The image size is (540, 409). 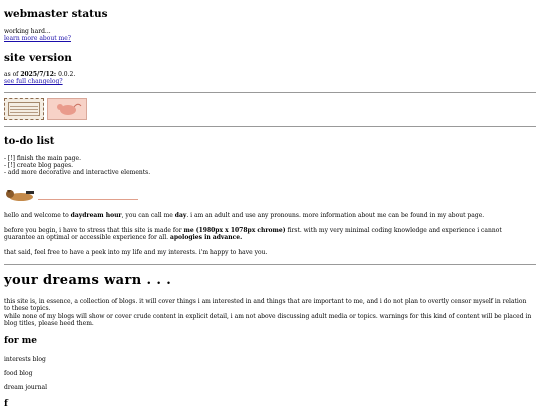 I want to click on about-me-link: learn more about me?, so click(x=37, y=38).